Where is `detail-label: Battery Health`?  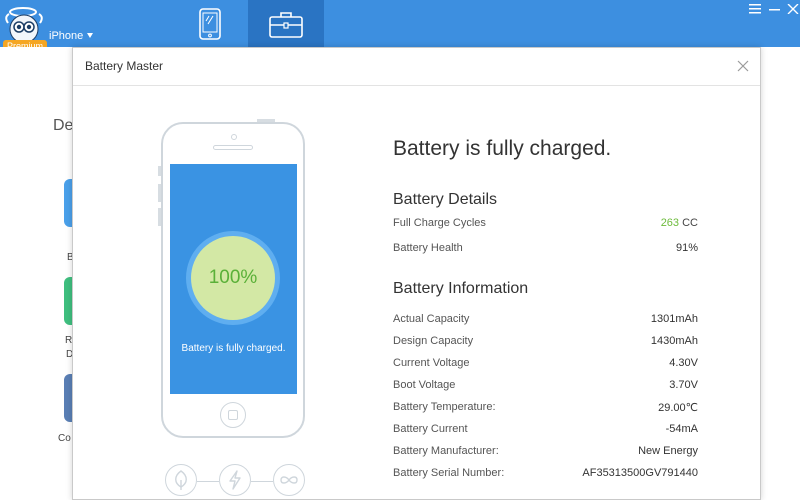
detail-label: Battery Health is located at coordinates (428, 248).